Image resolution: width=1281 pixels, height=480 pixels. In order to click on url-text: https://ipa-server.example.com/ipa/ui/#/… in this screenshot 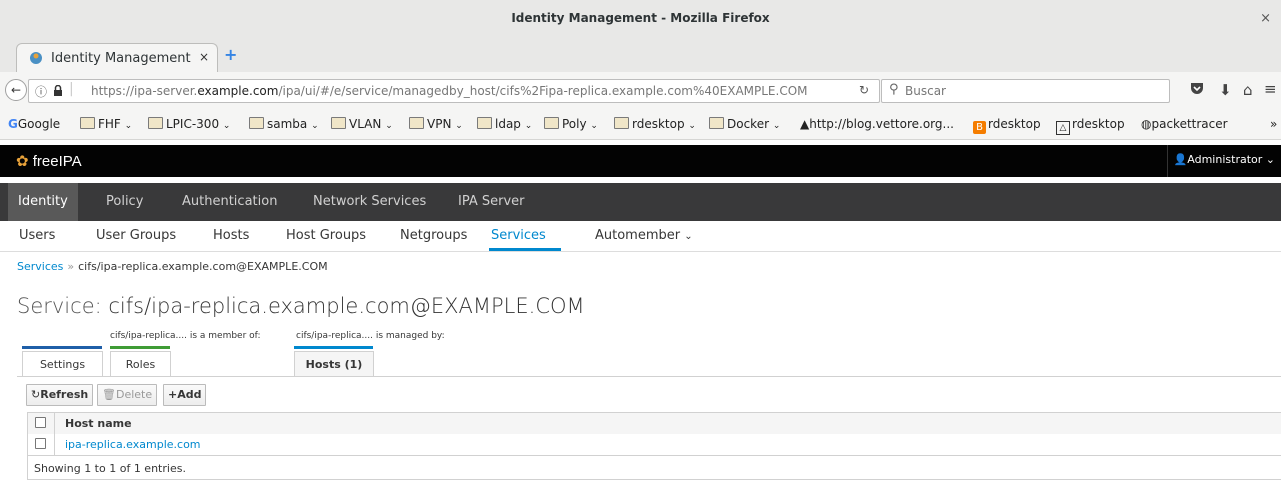, I will do `click(449, 91)`.